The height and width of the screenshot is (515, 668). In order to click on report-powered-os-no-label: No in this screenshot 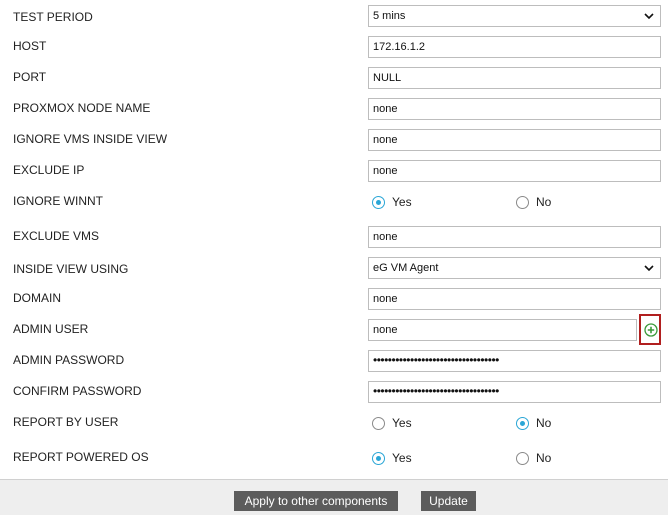, I will do `click(544, 458)`.